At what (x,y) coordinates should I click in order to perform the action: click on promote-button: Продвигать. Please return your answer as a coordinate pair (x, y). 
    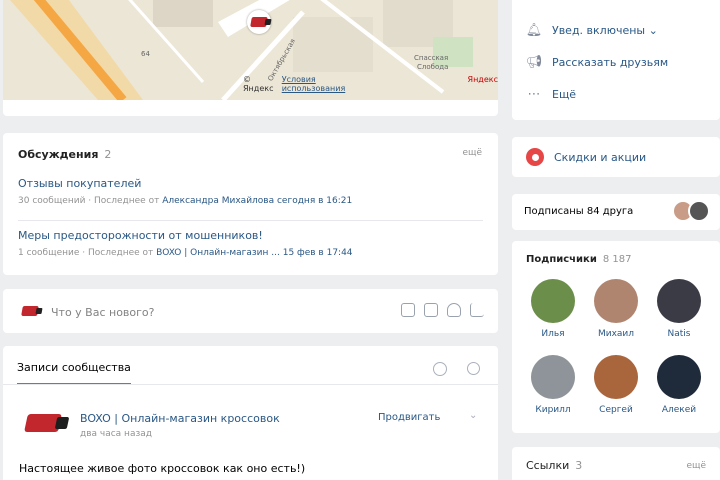
    Looking at the image, I should click on (409, 417).